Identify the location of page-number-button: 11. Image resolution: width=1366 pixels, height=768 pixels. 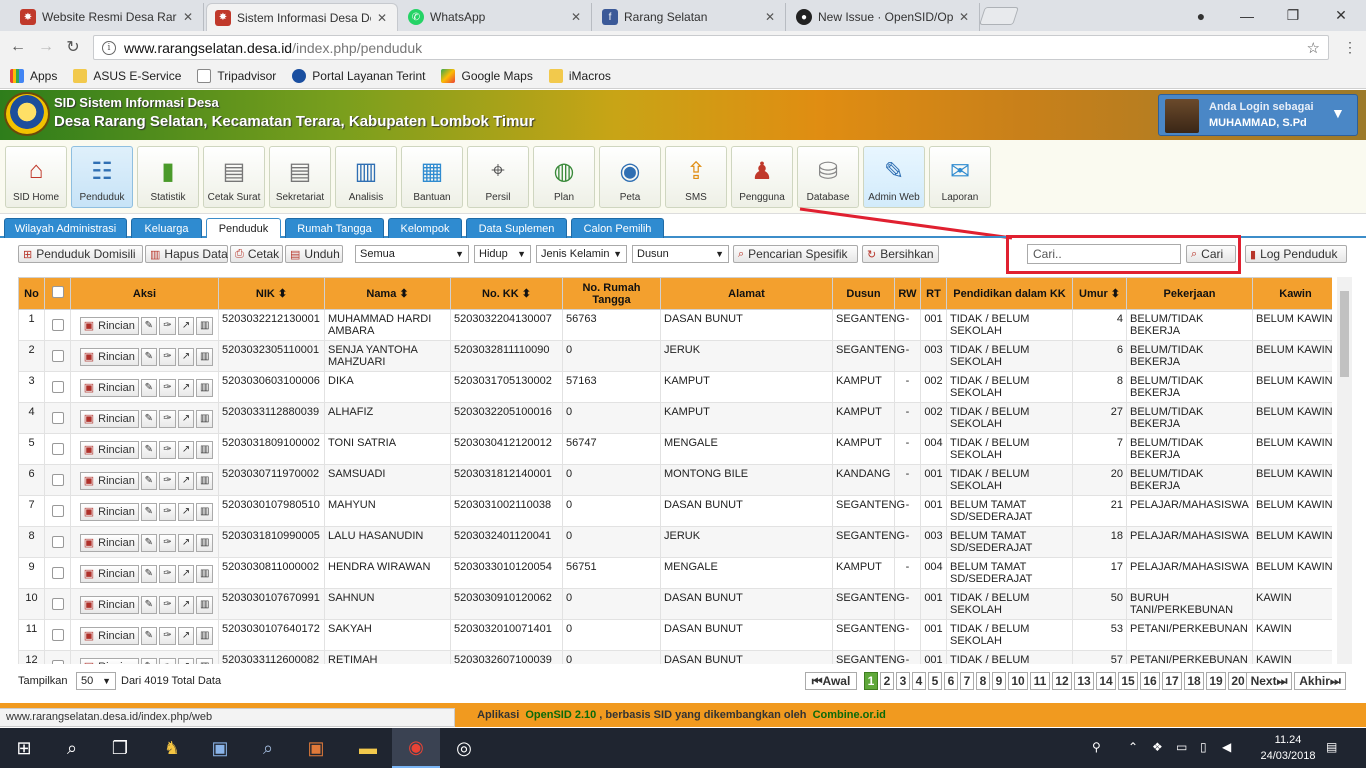
(1040, 681).